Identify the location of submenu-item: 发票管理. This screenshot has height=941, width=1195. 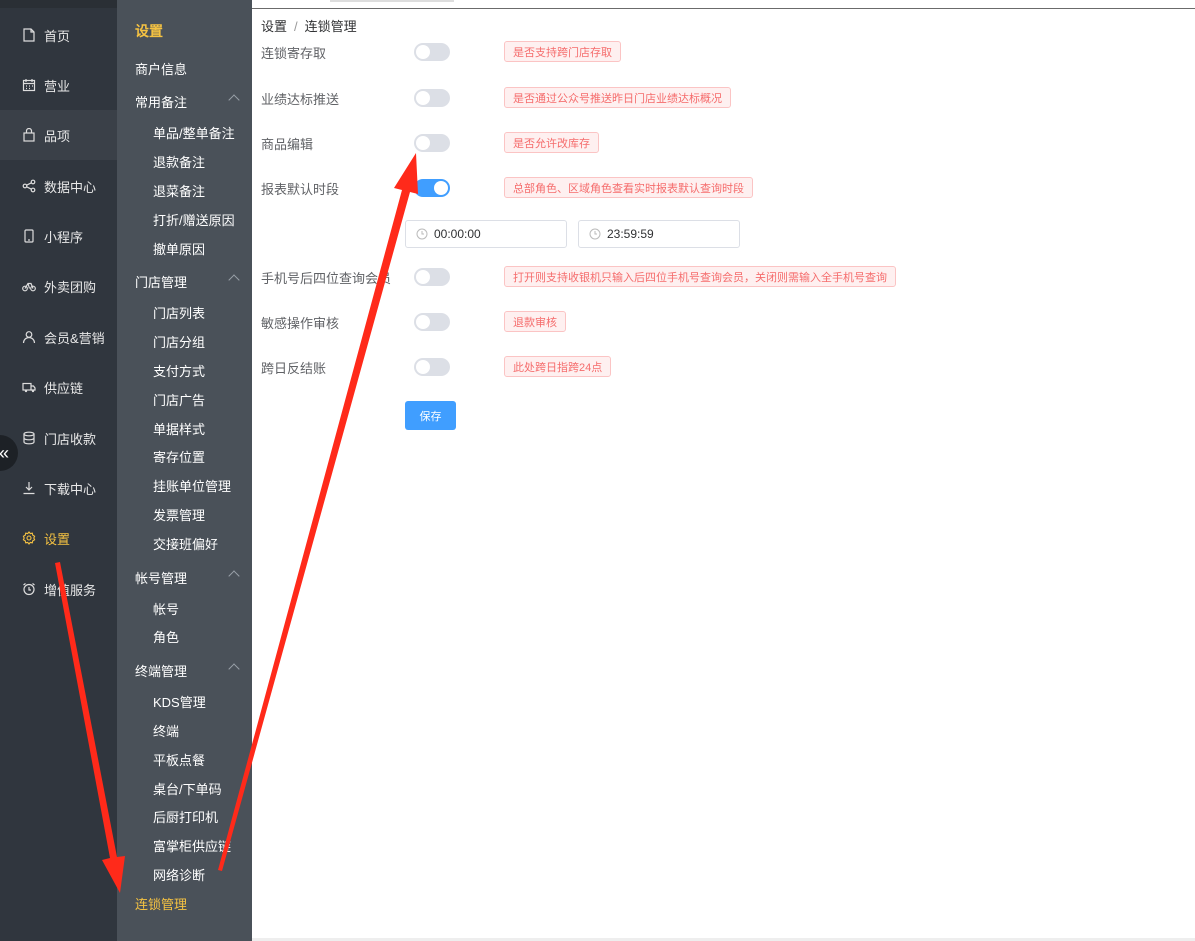
(184, 514).